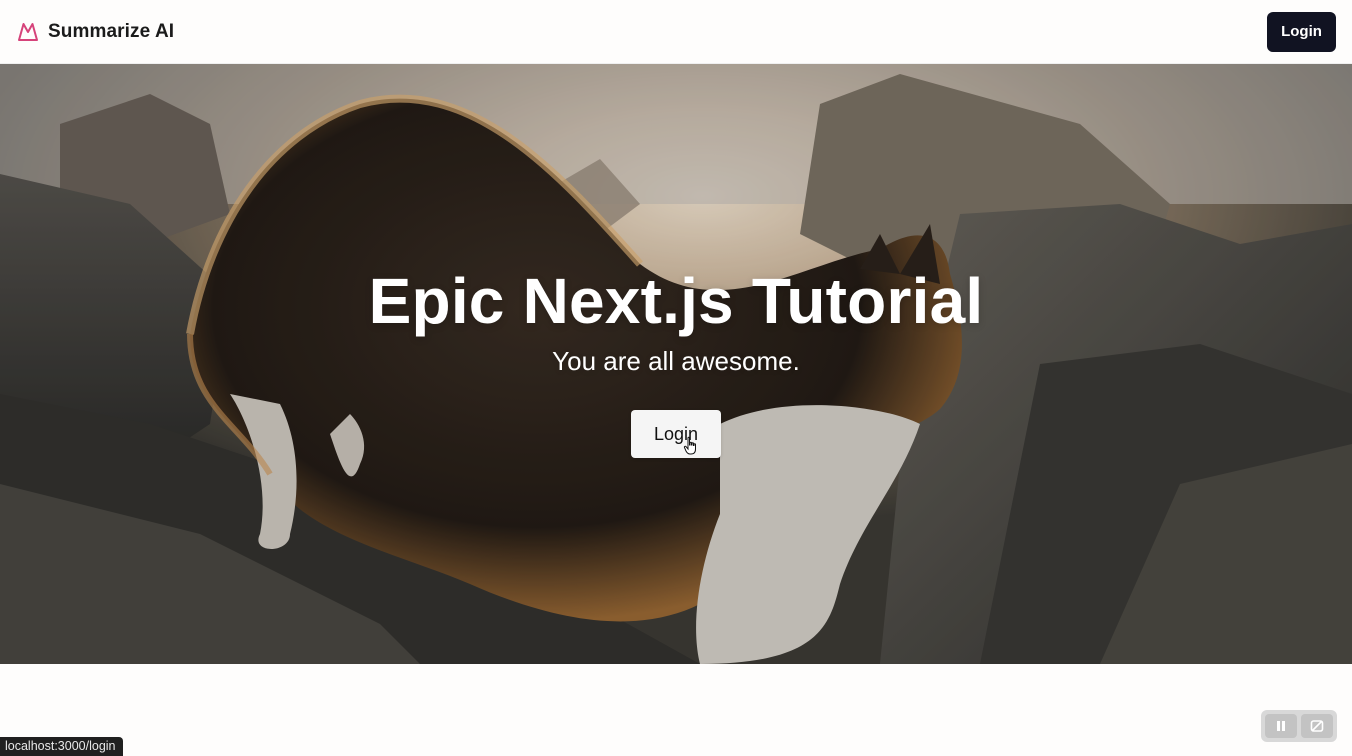 The height and width of the screenshot is (756, 1352). What do you see at coordinates (1299, 726) in the screenshot?
I see `media-controls` at bounding box center [1299, 726].